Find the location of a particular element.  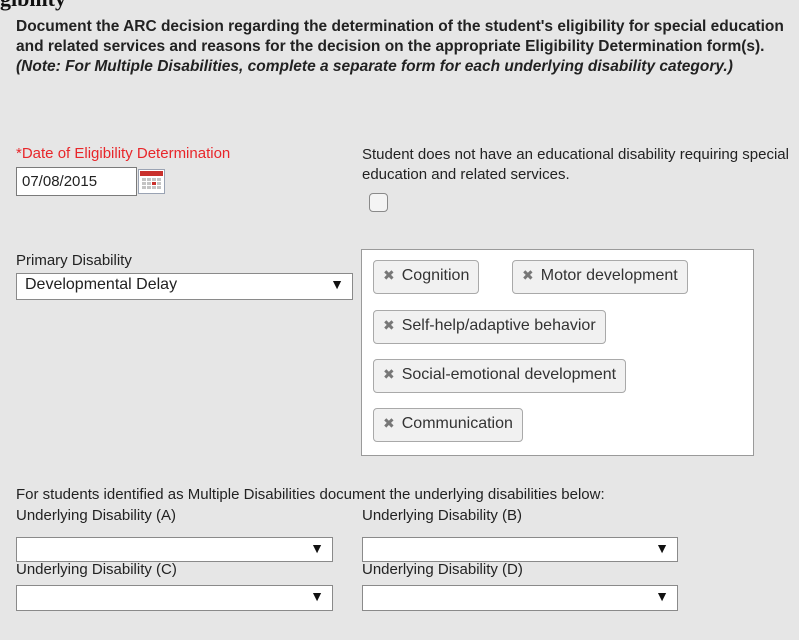

primary-disability-value: Developmental Delay is located at coordinates (101, 284).